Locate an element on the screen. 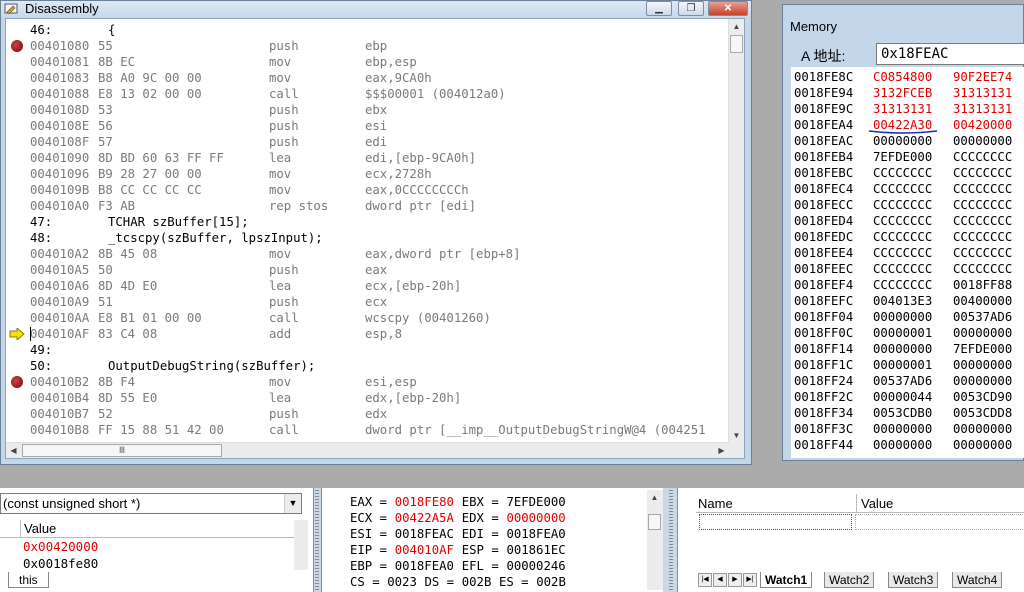  tab-last-icon: ▶| is located at coordinates (750, 580).